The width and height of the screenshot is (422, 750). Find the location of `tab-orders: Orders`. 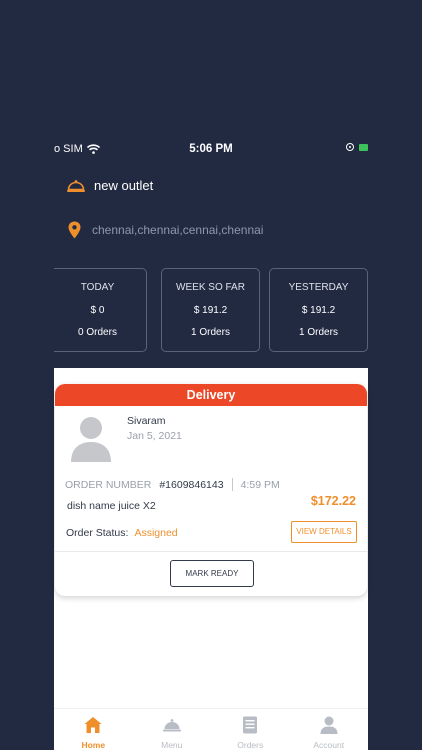

tab-orders: Orders is located at coordinates (250, 729).